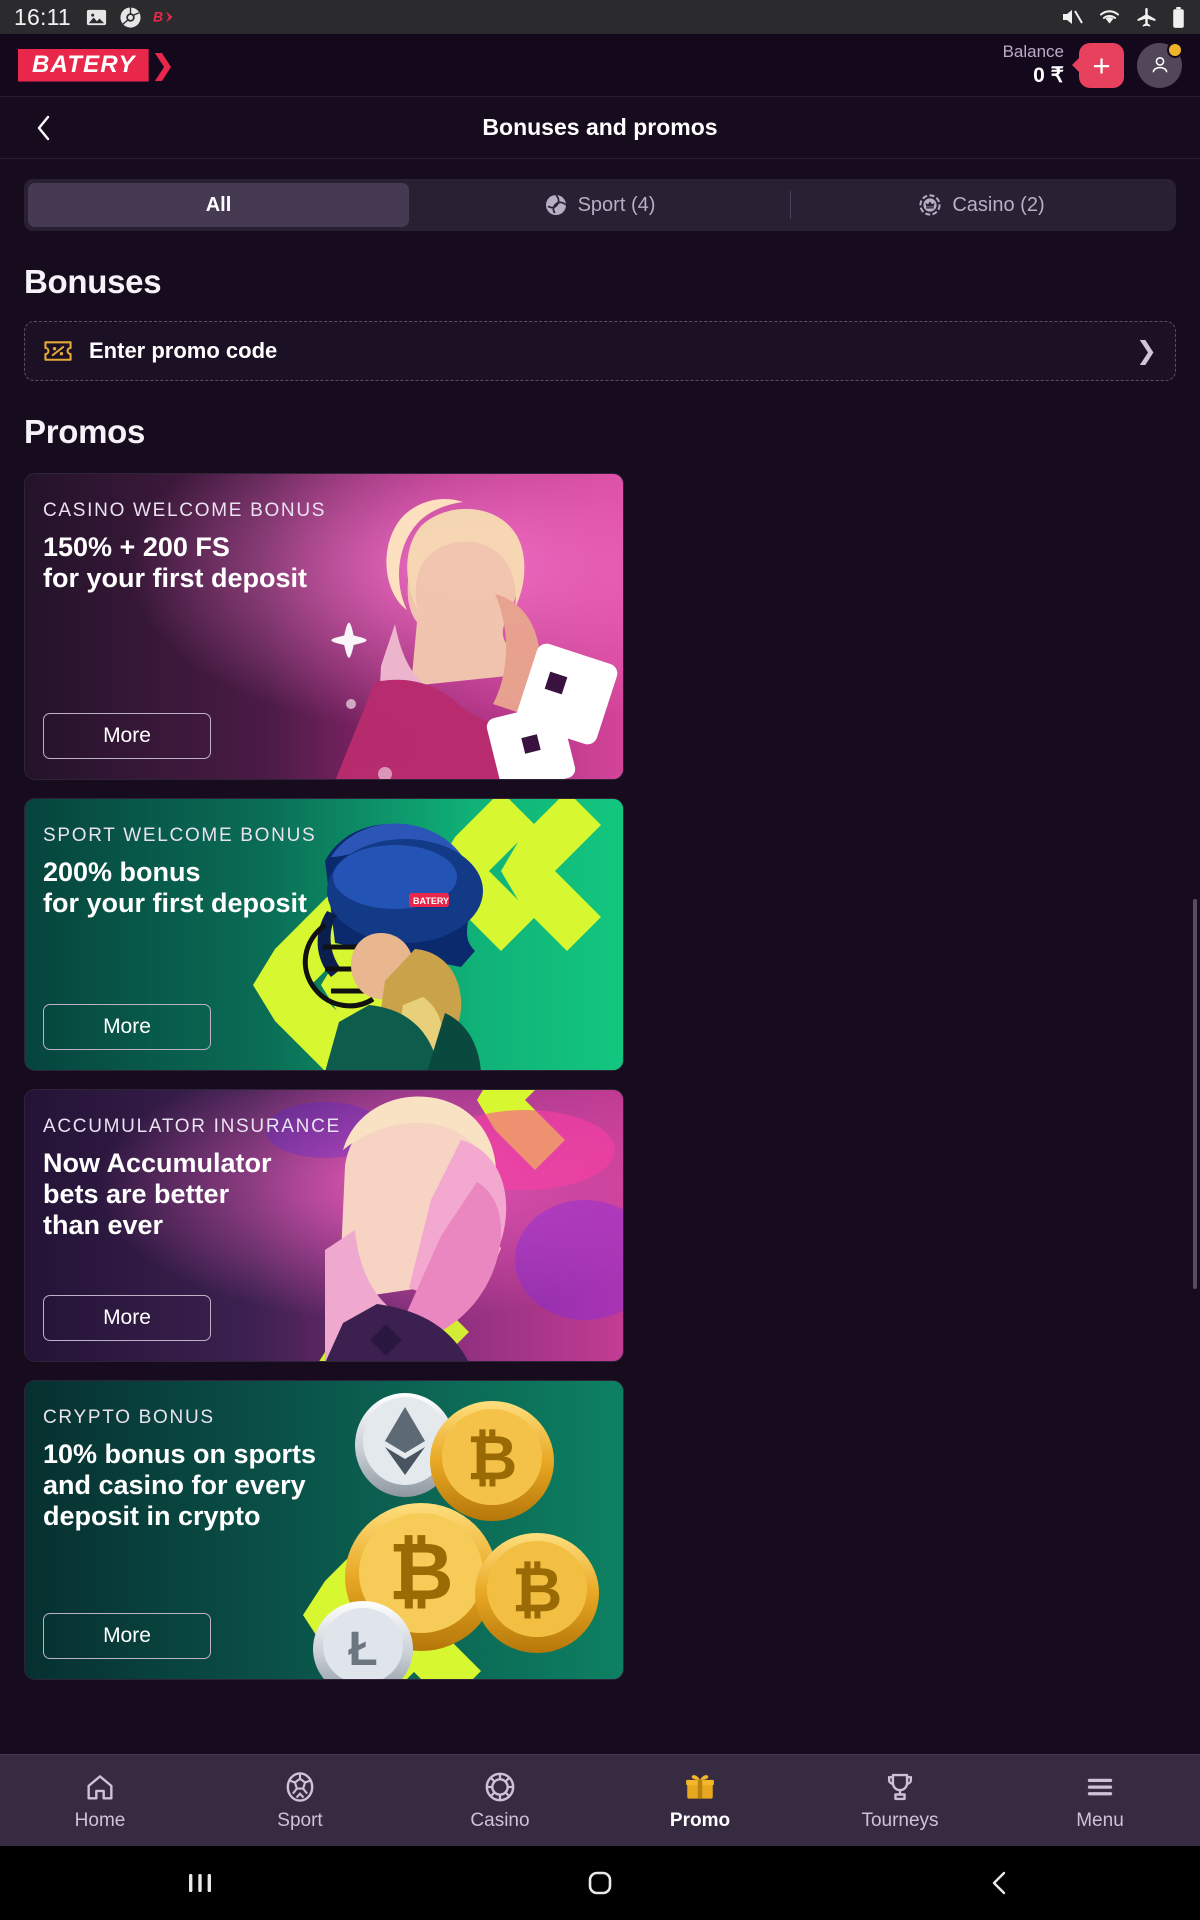 The width and height of the screenshot is (1200, 1920). What do you see at coordinates (100, 1801) in the screenshot?
I see `nav-item-home: Home` at bounding box center [100, 1801].